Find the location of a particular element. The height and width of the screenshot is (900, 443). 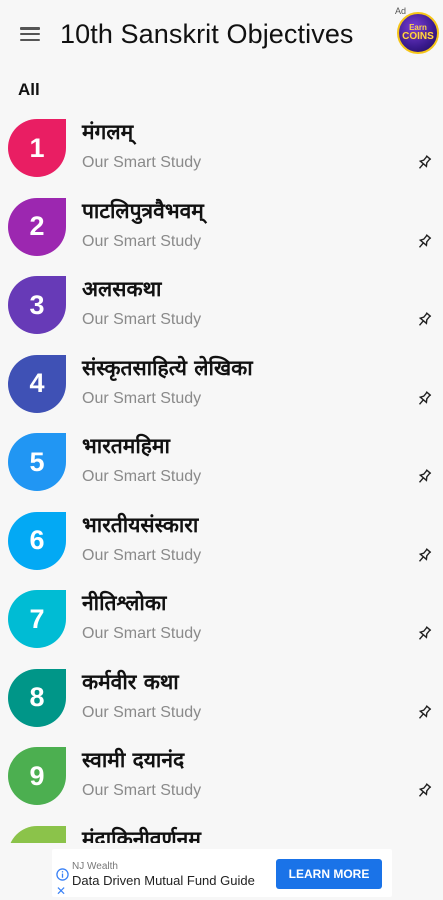

app-bar: 10th Sanskrit Objectives Ad Earn COINS is located at coordinates (221, 34).